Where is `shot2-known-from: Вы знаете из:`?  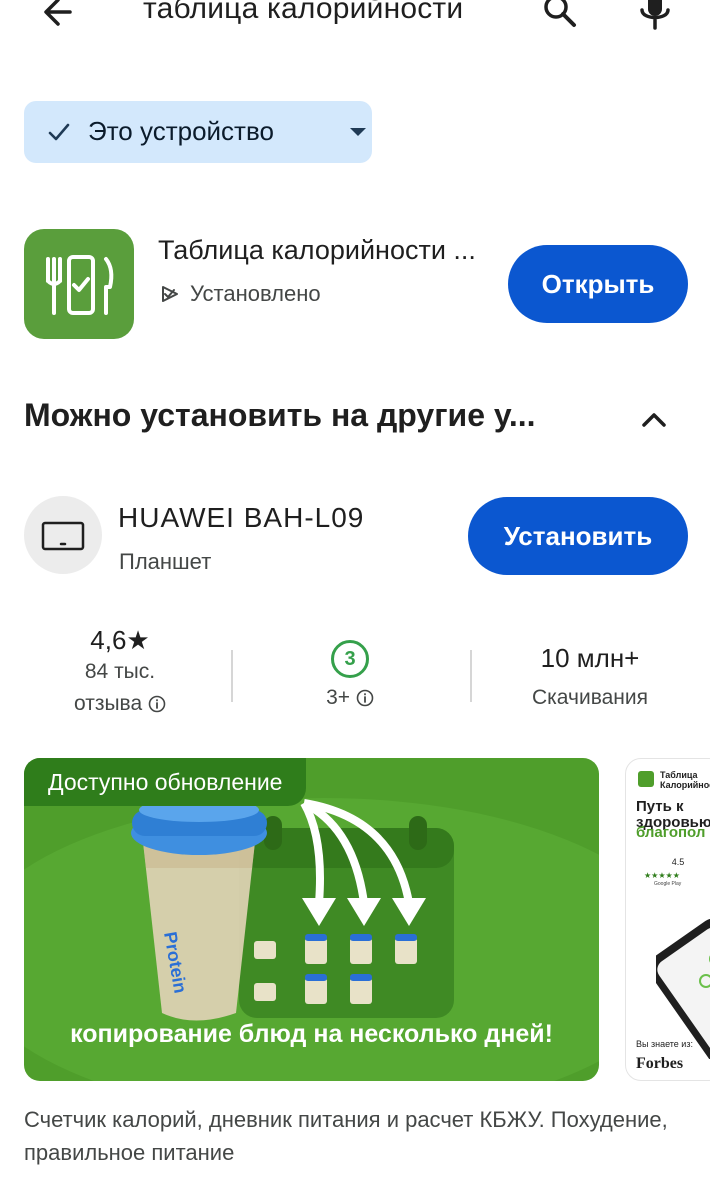
shot2-known-from: Вы знаете из: is located at coordinates (664, 1044).